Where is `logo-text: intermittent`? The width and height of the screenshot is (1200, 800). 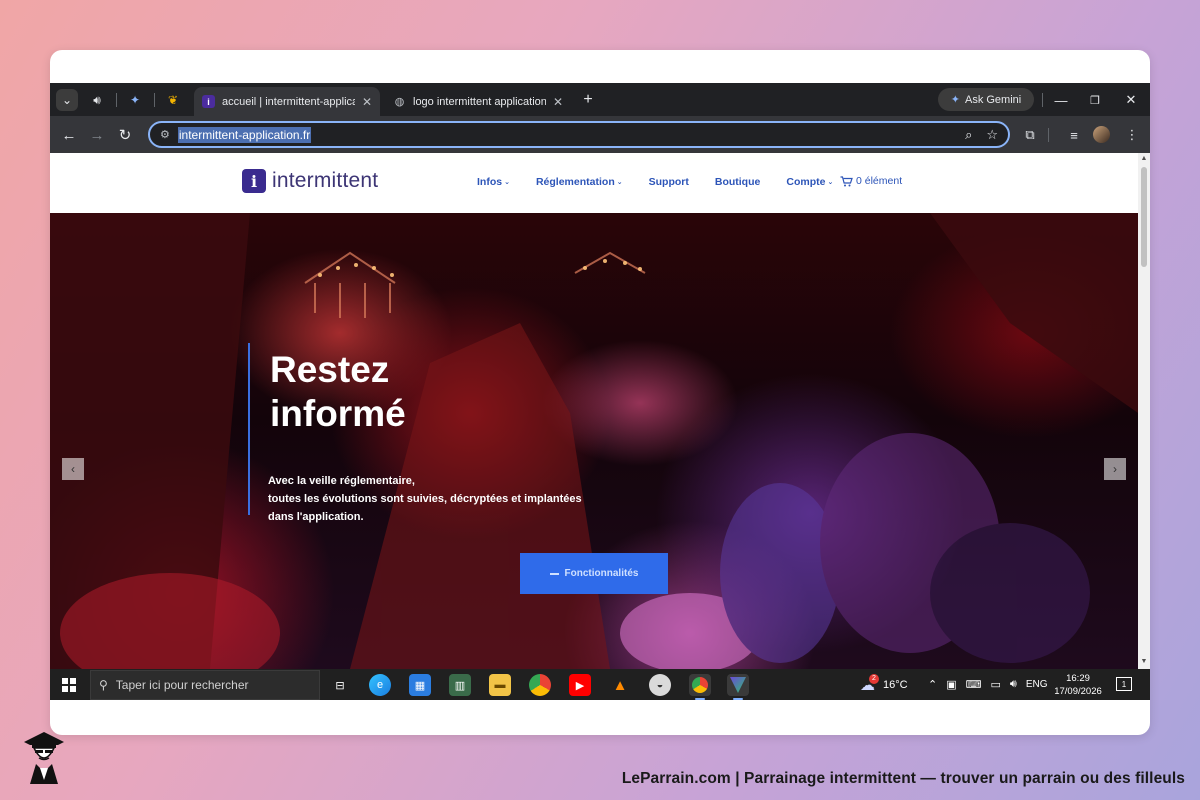
logo-text: intermittent is located at coordinates (325, 180).